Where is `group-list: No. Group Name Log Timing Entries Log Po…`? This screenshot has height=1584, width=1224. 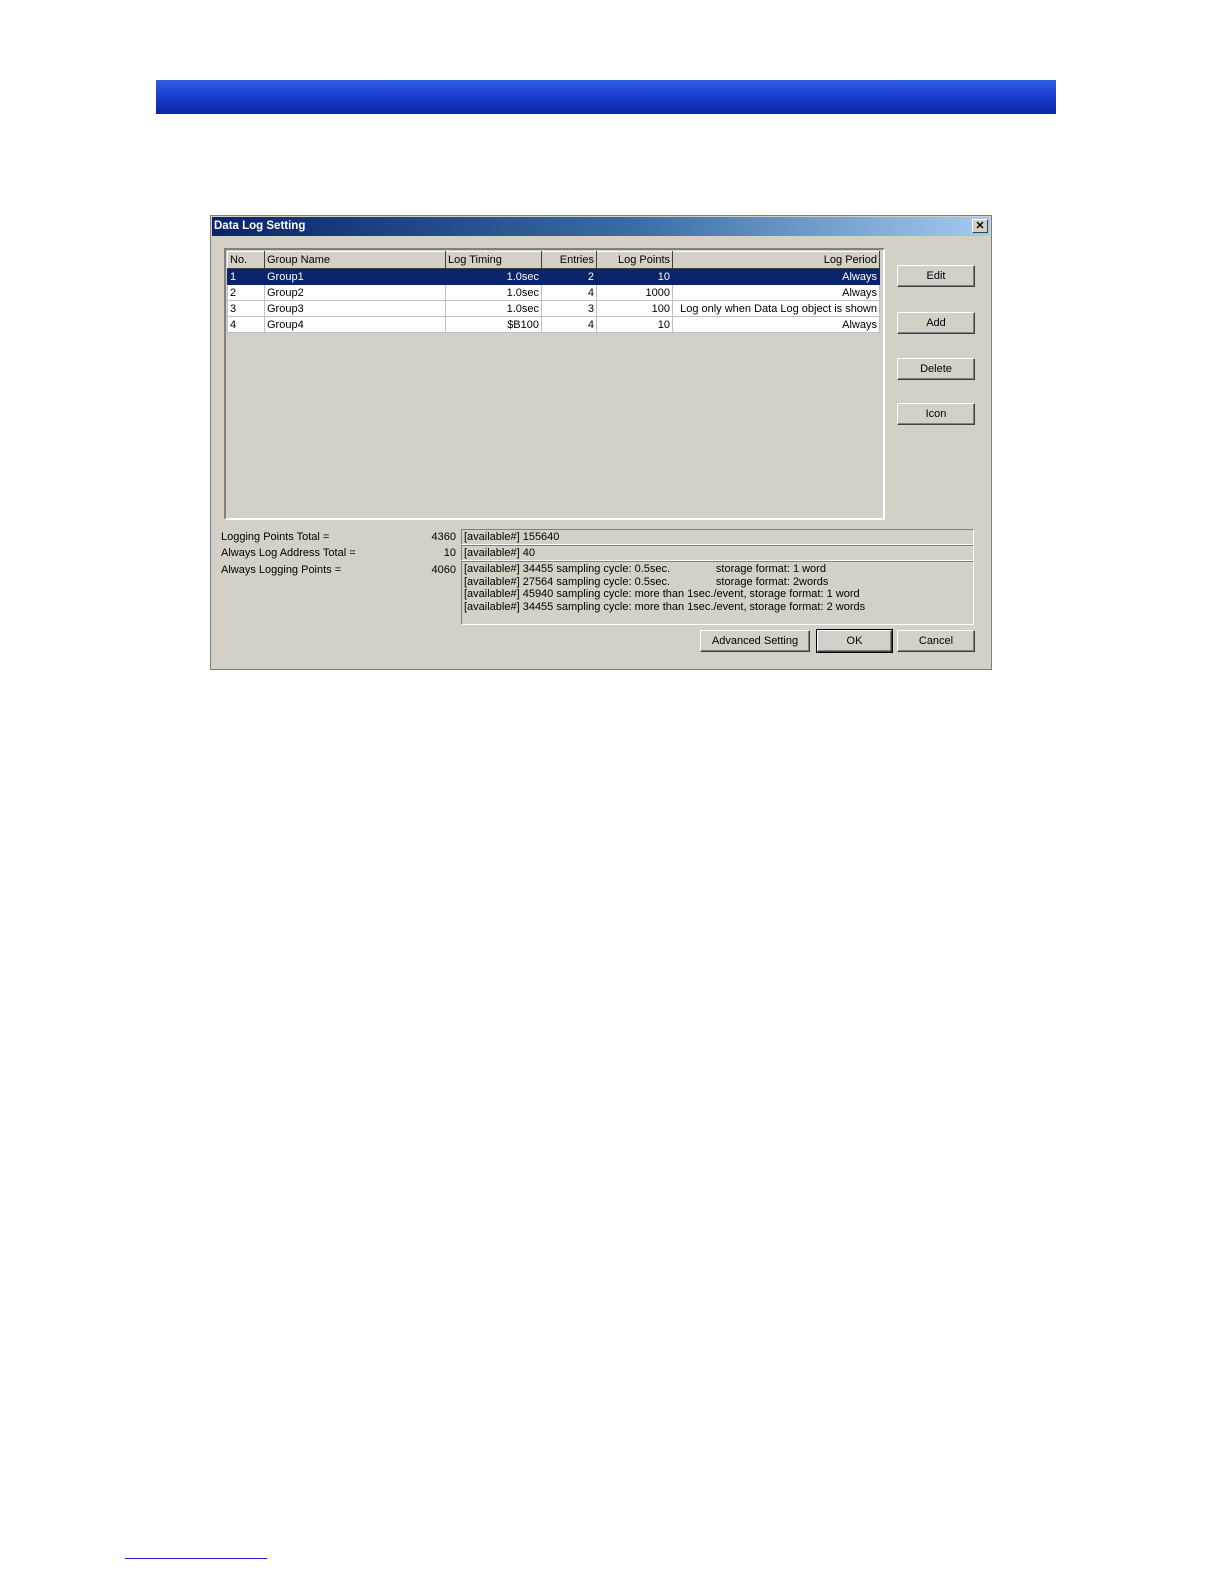 group-list: No. Group Name Log Timing Entries Log Po… is located at coordinates (554, 384).